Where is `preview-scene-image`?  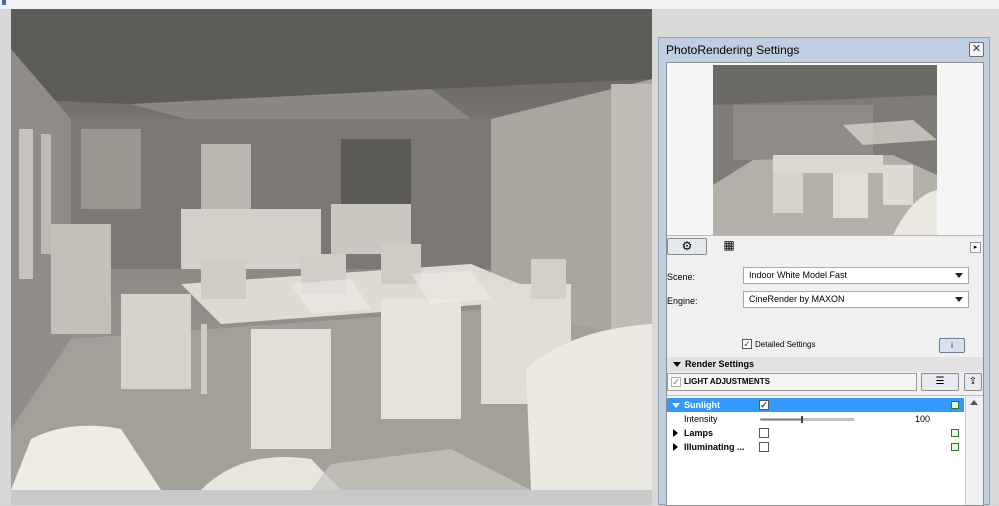
preview-scene-image is located at coordinates (825, 150).